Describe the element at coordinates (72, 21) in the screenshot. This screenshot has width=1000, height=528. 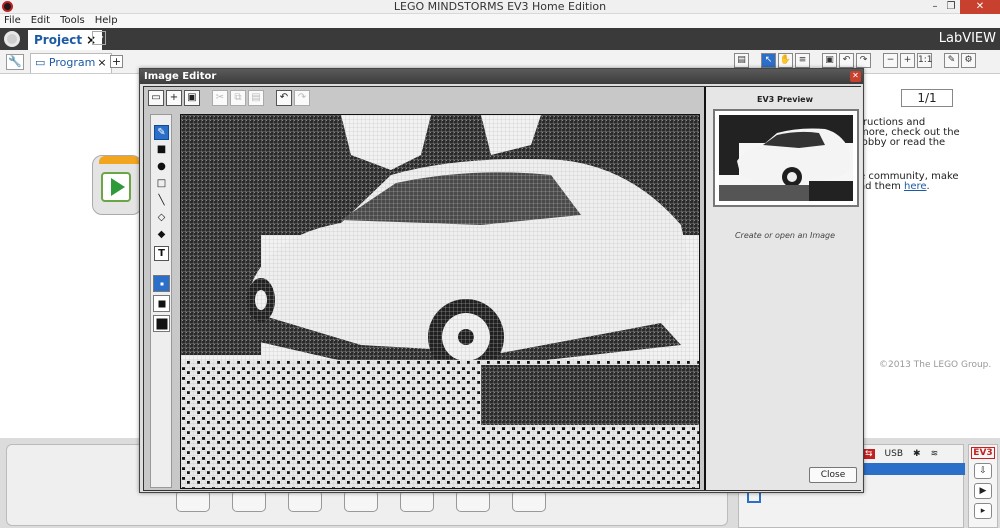
I see `menu-tools: Tools` at that location.